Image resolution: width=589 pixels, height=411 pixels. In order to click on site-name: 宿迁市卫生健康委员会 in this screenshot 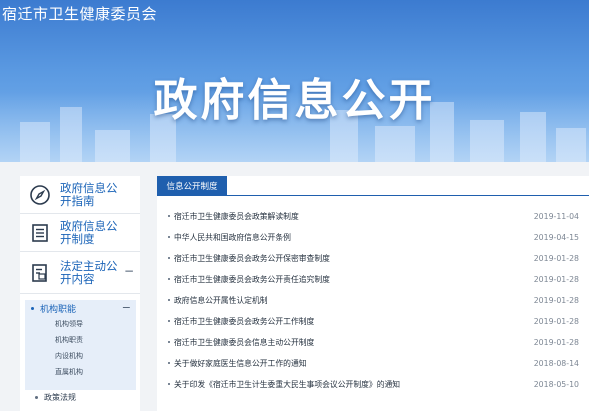, I will do `click(79, 13)`.